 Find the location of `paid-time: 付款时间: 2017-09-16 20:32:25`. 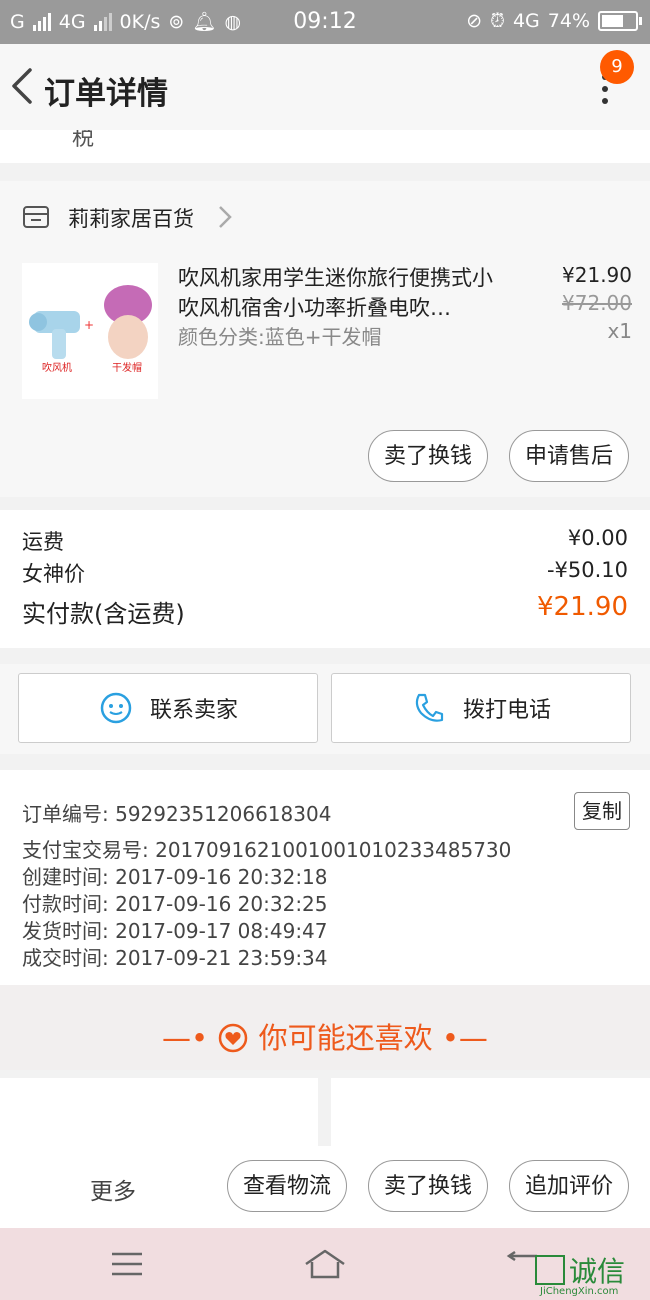

paid-time: 付款时间: 2017-09-16 20:32:25 is located at coordinates (175, 904).